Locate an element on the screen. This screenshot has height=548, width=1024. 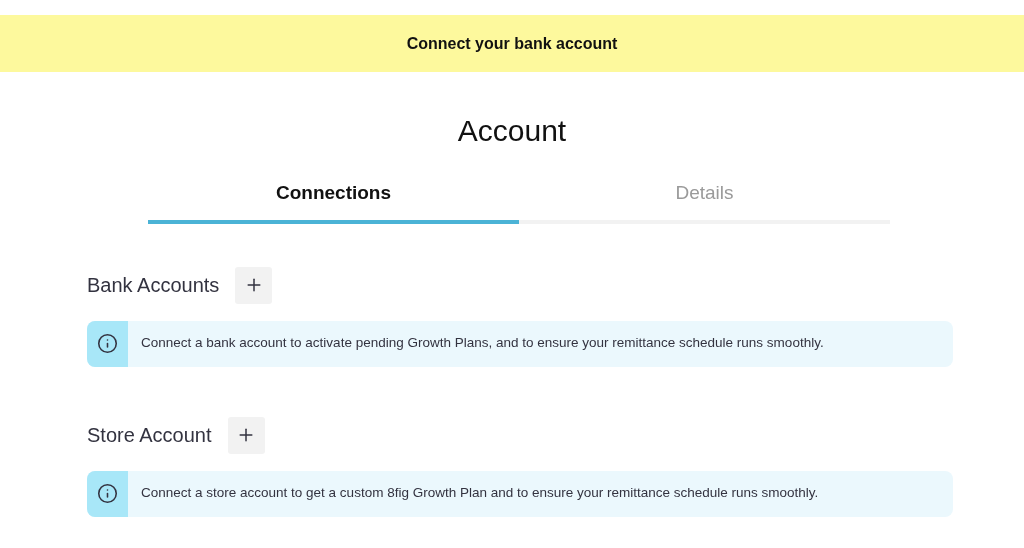
section-heading: Bank Accounts is located at coordinates (153, 285).